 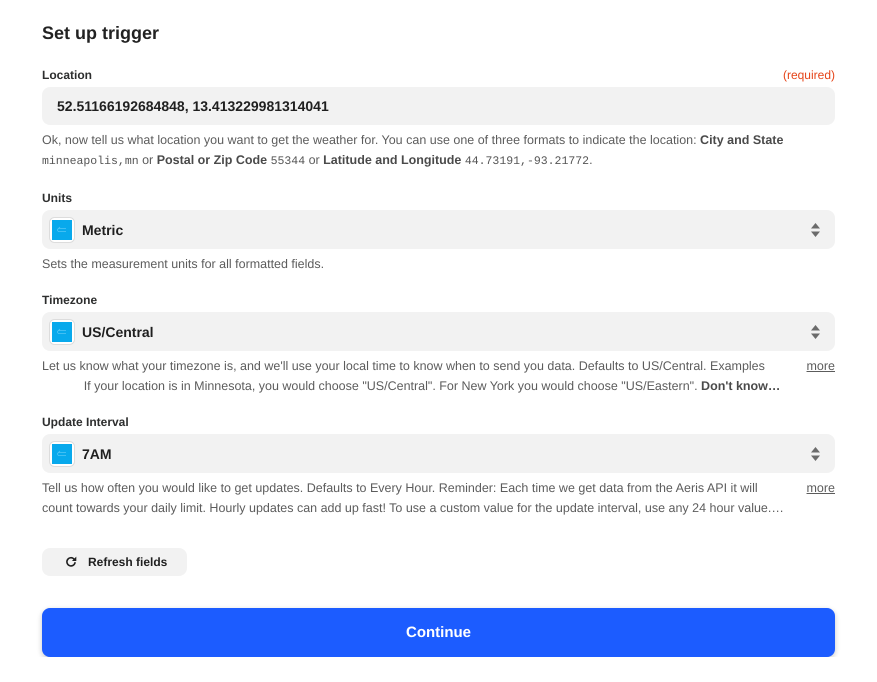 What do you see at coordinates (184, 264) in the screenshot?
I see `help-text: Sets the measurement units for all formatted fields.` at bounding box center [184, 264].